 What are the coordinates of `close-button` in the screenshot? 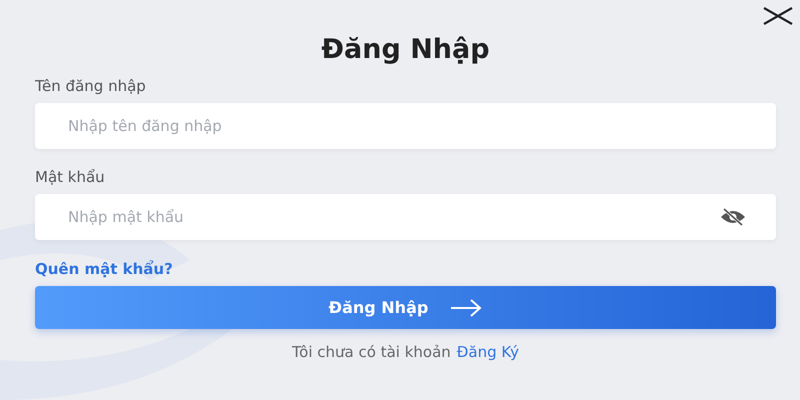 It's located at (778, 16).